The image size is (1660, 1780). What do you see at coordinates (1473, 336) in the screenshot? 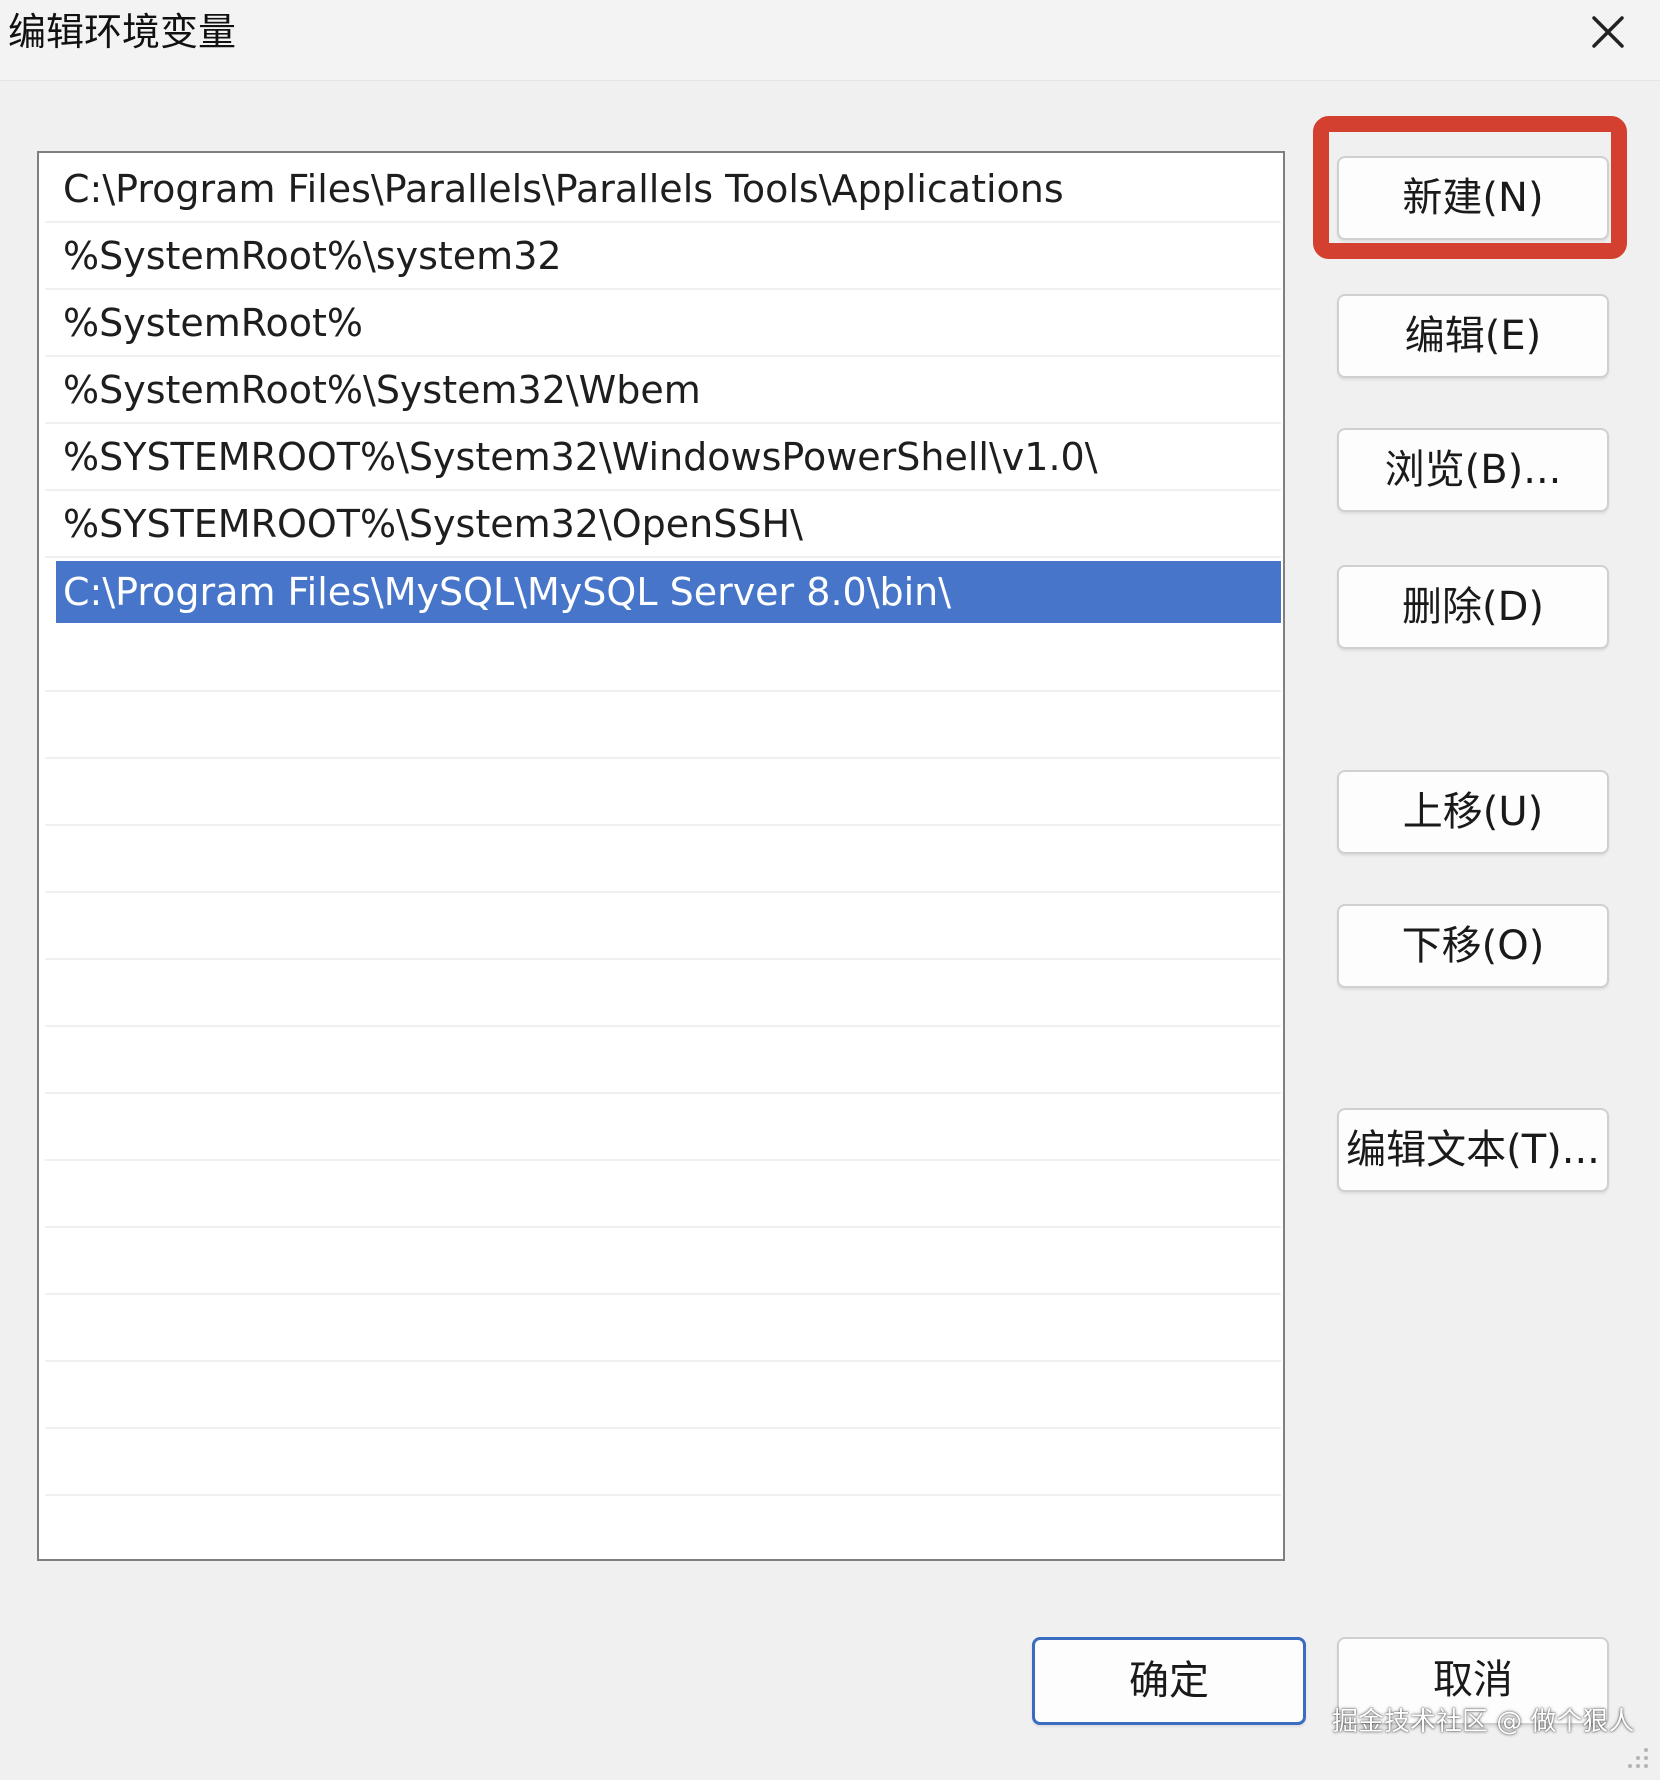
I see `edit-button: 编辑(E)` at bounding box center [1473, 336].